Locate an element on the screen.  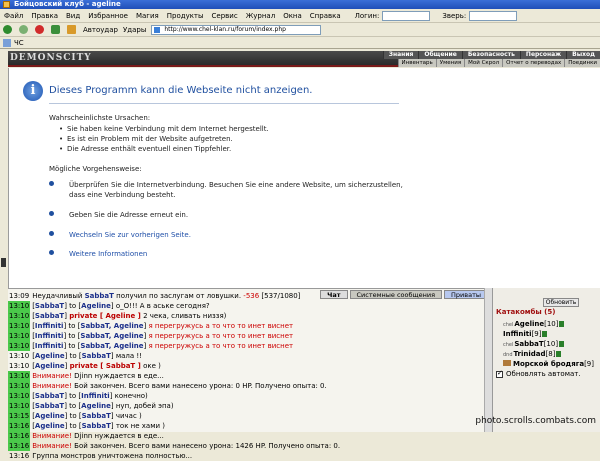
player-name: Морской бродяга is located at coordinates (548, 364).